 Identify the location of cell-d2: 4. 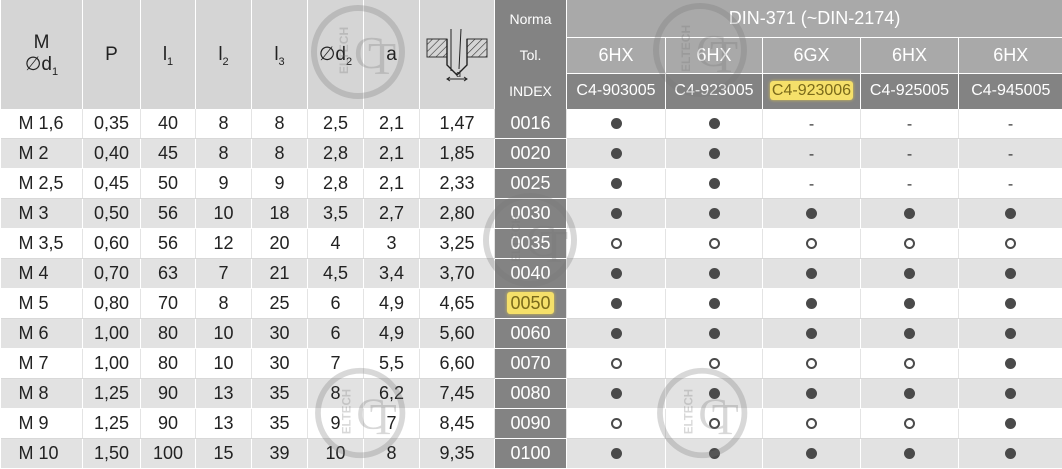
(336, 244).